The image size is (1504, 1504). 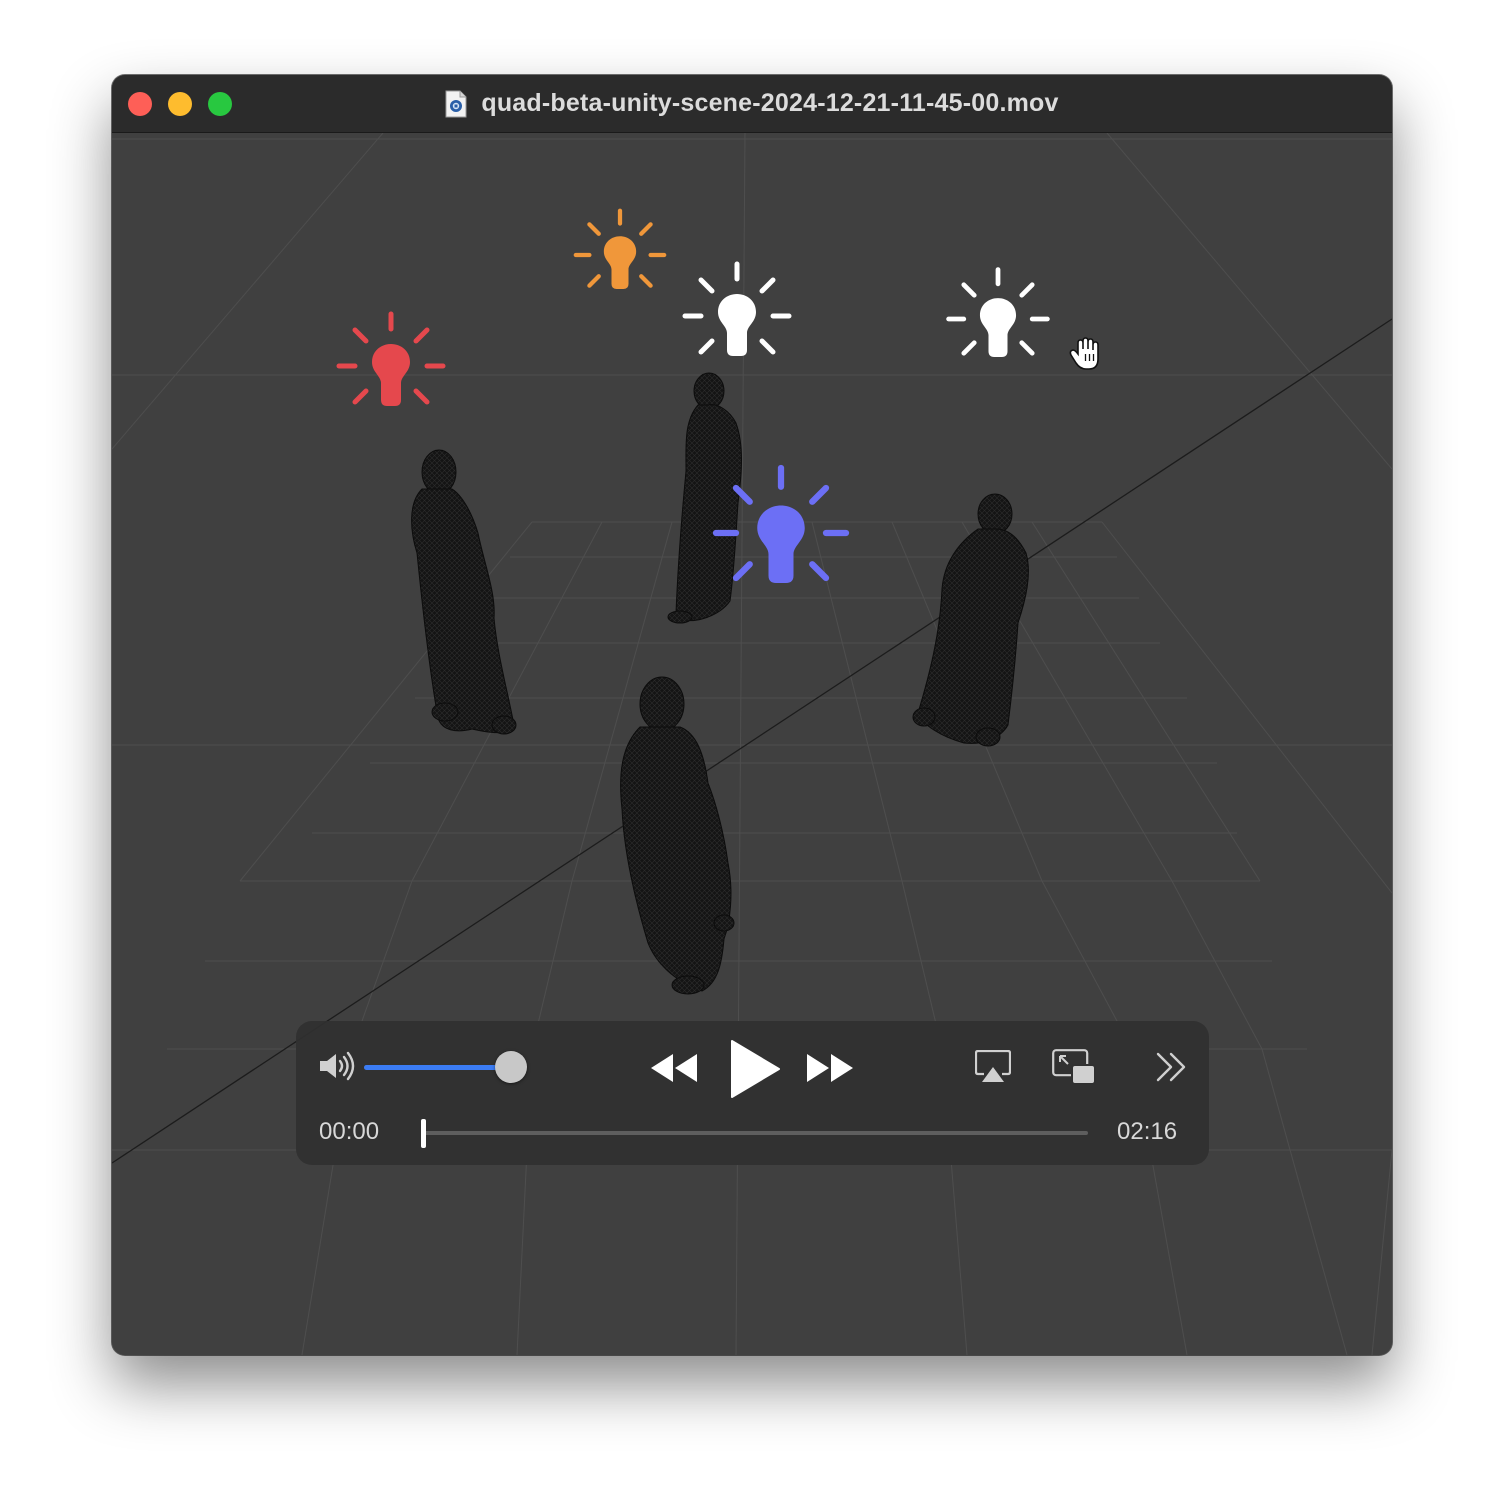 I want to click on volume-knob, so click(x=511, y=1067).